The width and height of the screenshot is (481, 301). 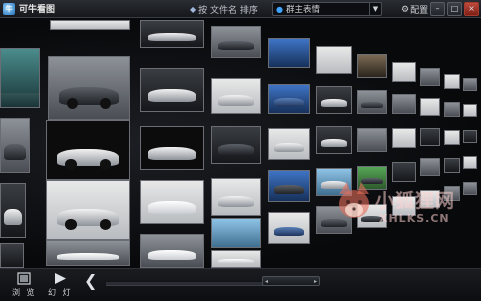 What do you see at coordinates (291, 281) in the screenshot?
I see `scroll-control: ◂ ▸` at bounding box center [291, 281].